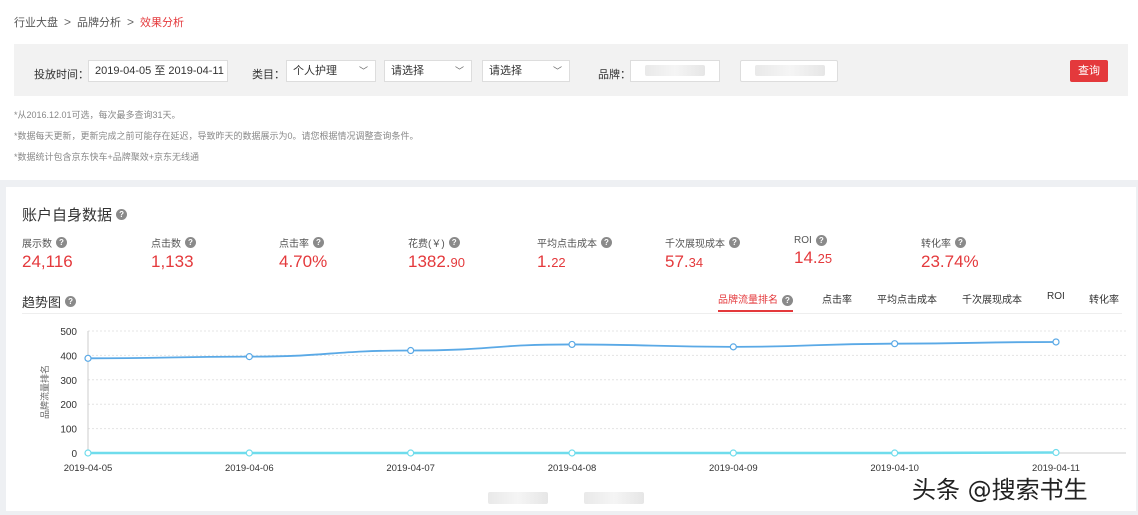 The width and height of the screenshot is (1138, 515). Describe the element at coordinates (107, 157) in the screenshot. I see `note-line: *数据统计包含京东快车+品牌聚效+京东无线通` at that location.